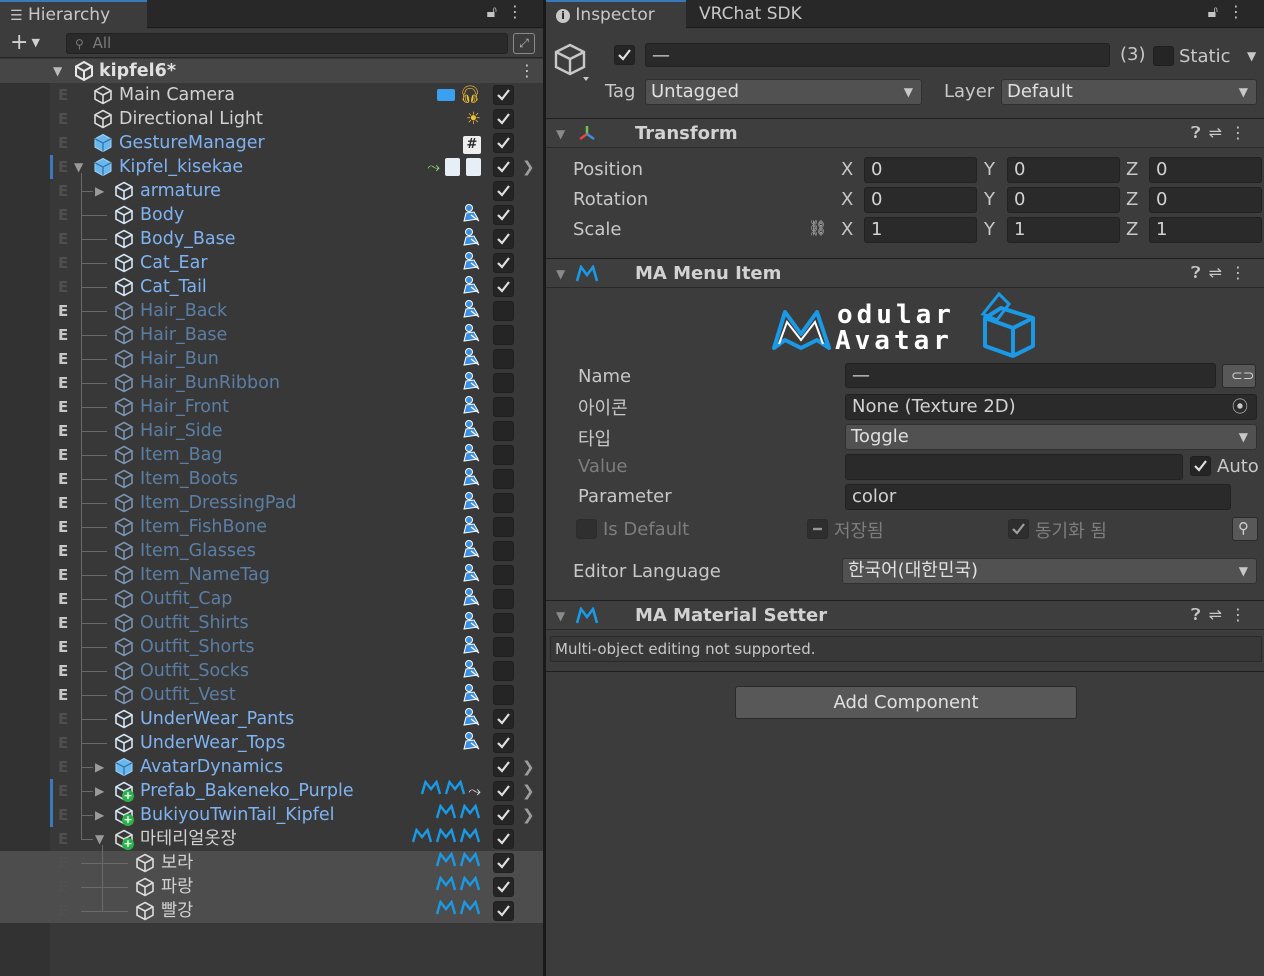  Describe the element at coordinates (1038, 497) in the screenshot. I see `parameter-field: color` at that location.